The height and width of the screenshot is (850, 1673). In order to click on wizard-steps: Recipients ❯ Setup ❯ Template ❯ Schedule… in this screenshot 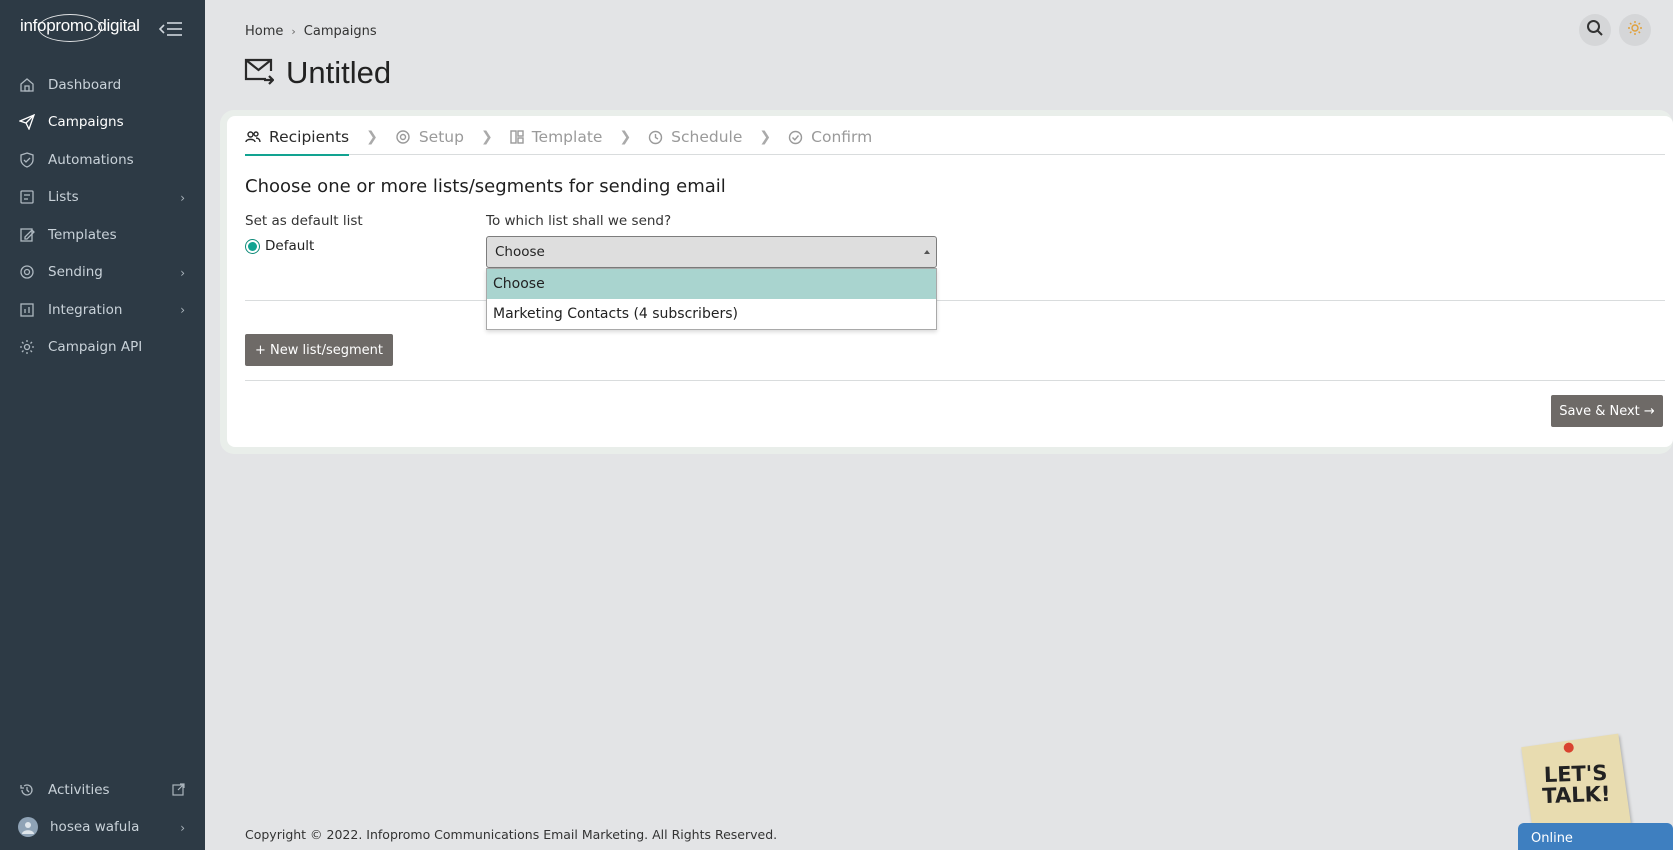, I will do `click(955, 138)`.